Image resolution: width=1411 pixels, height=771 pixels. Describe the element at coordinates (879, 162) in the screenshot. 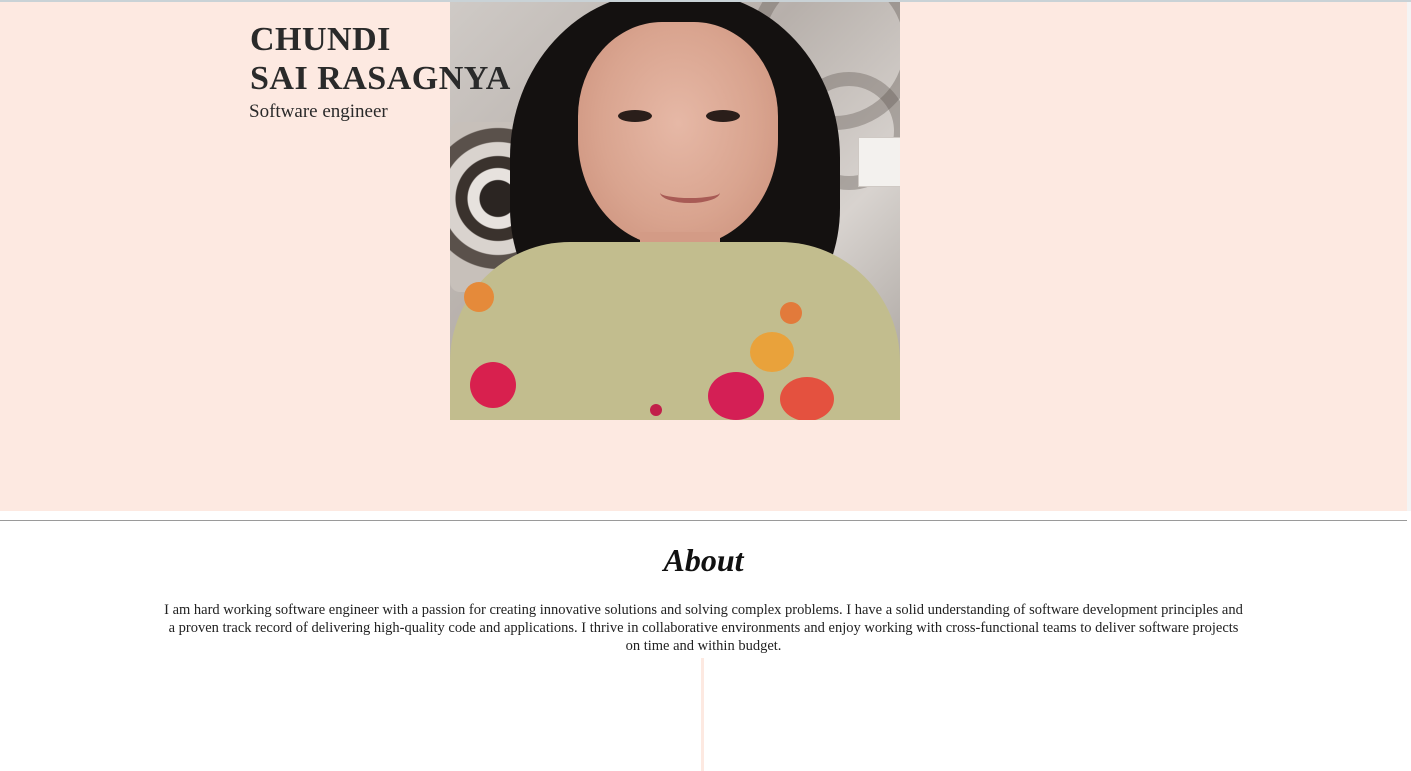

I see `wall-switch` at that location.